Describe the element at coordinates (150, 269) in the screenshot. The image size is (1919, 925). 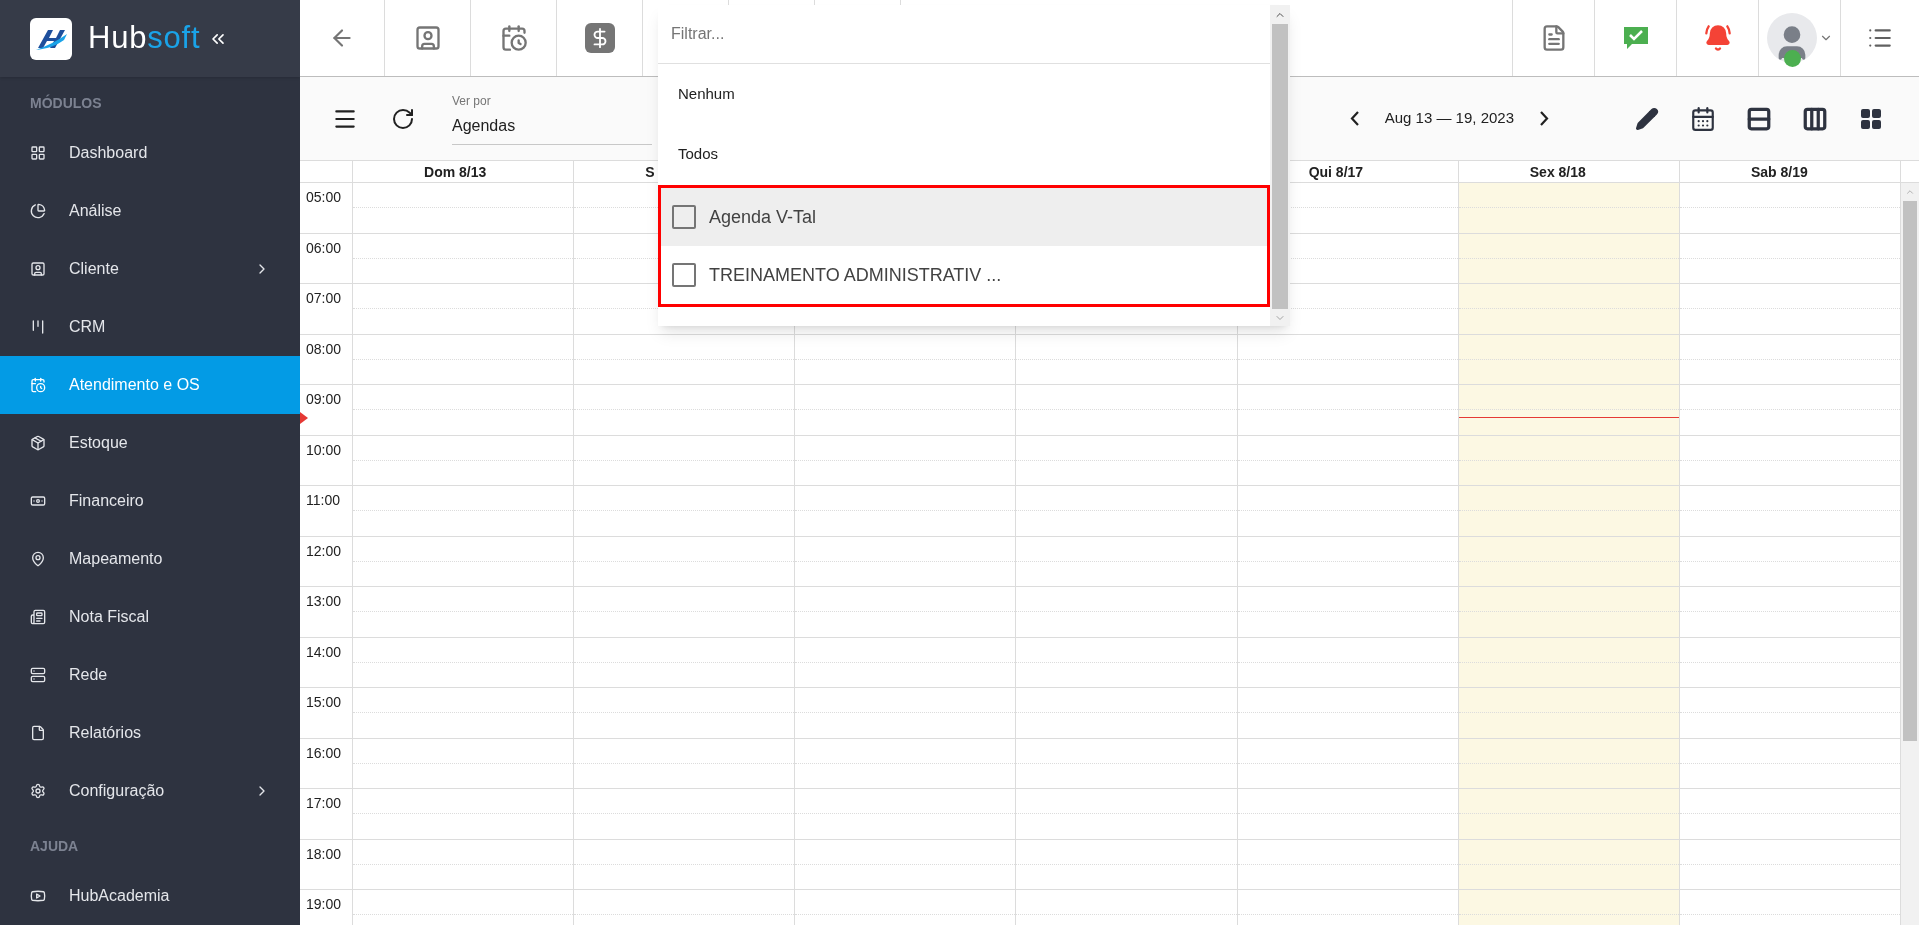
I see `sidebar-item: Cliente` at that location.